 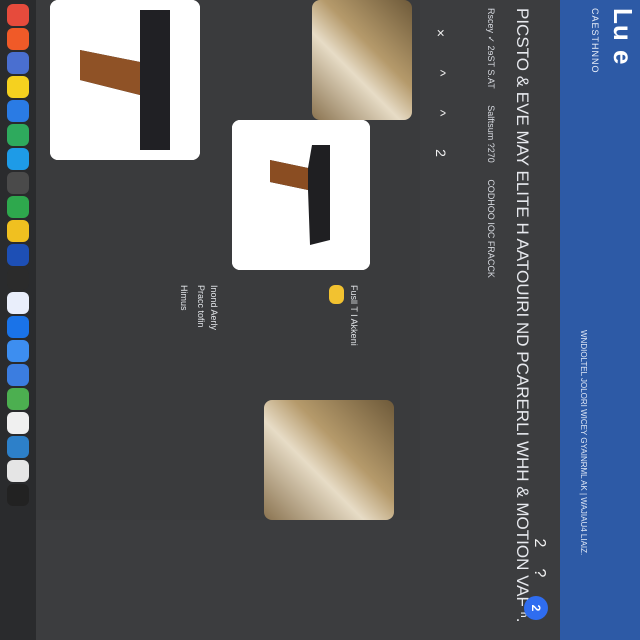 What do you see at coordinates (441, 153) in the screenshot?
I see `number-icon: 2` at bounding box center [441, 153].